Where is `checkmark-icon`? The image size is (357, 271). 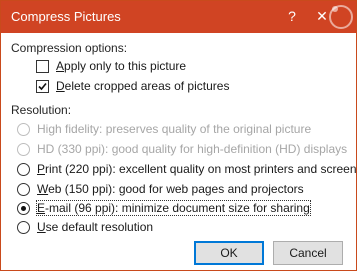 checkmark-icon is located at coordinates (42, 86).